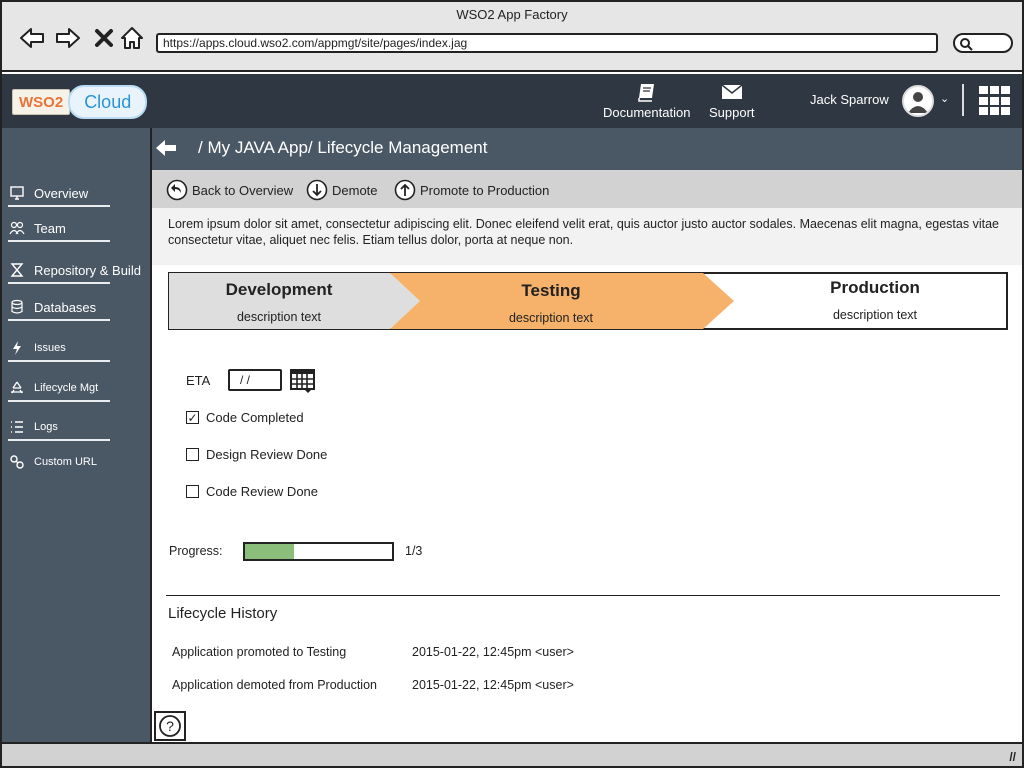 This screenshot has height=768, width=1024. What do you see at coordinates (279, 301) in the screenshot?
I see `stage-development: Development description text` at bounding box center [279, 301].